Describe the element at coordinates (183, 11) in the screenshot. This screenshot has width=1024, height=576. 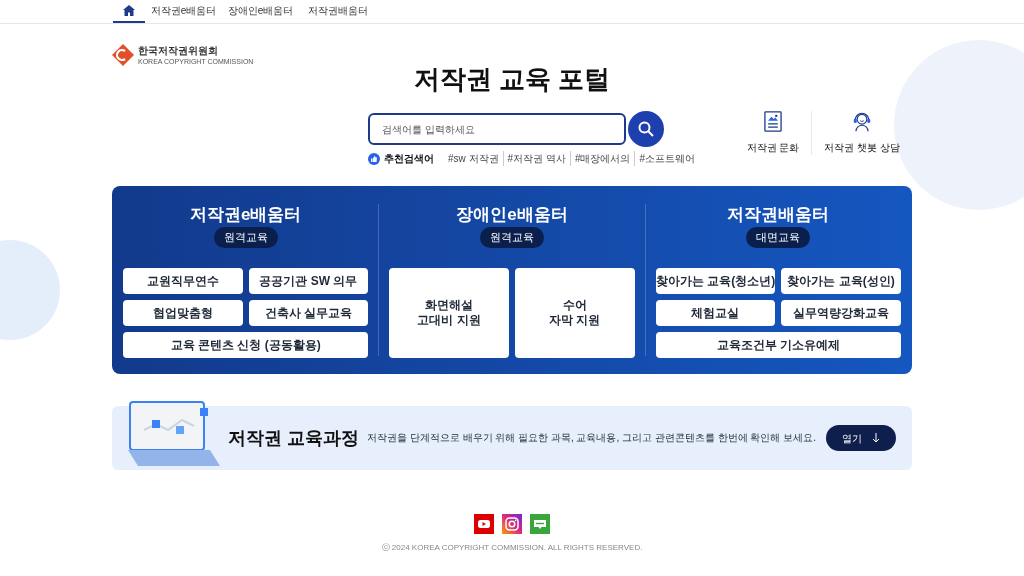
I see `nav-tab: 저작권e배움터` at that location.